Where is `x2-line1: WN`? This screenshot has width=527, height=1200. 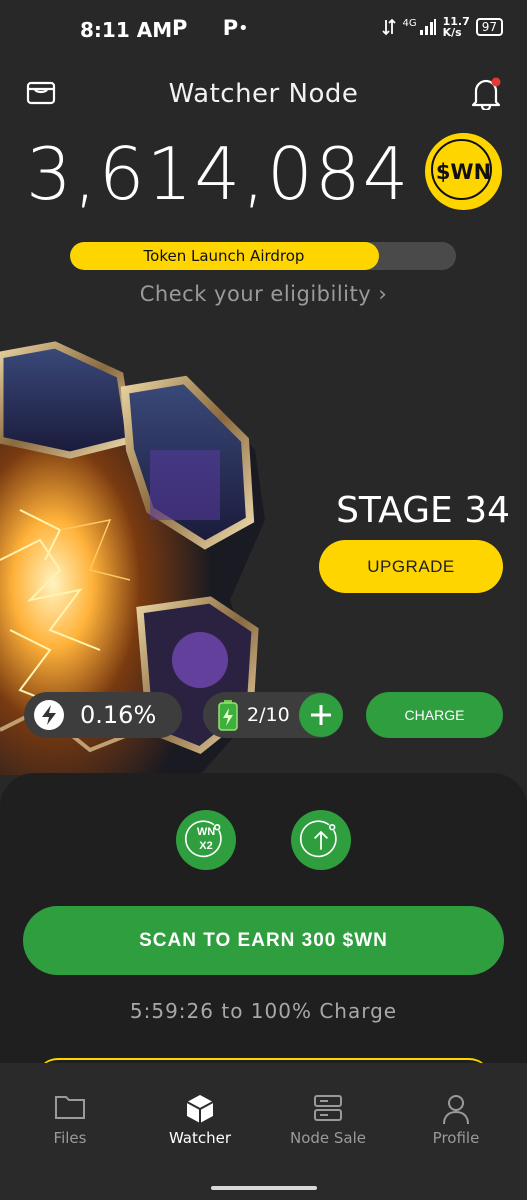
x2-line1: WN is located at coordinates (206, 832).